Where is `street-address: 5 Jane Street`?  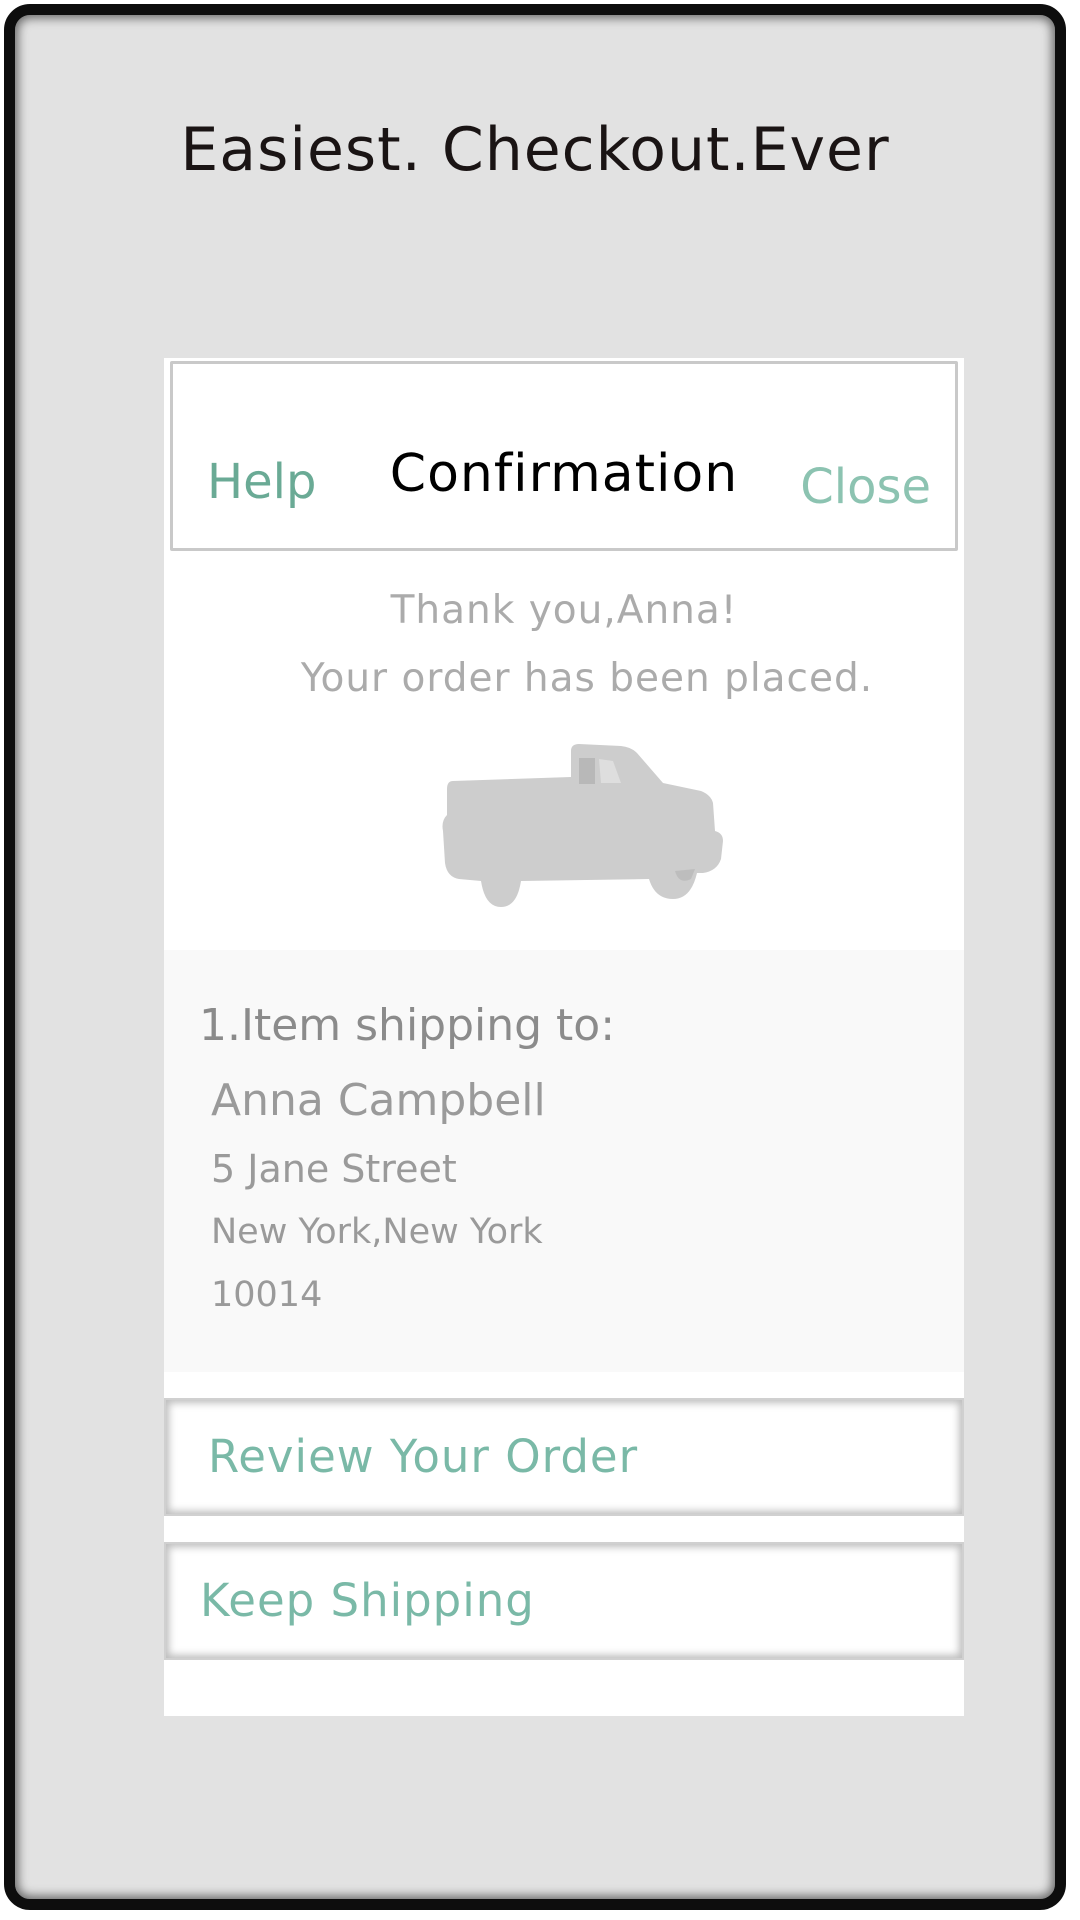
street-address: 5 Jane Street is located at coordinates (334, 1169).